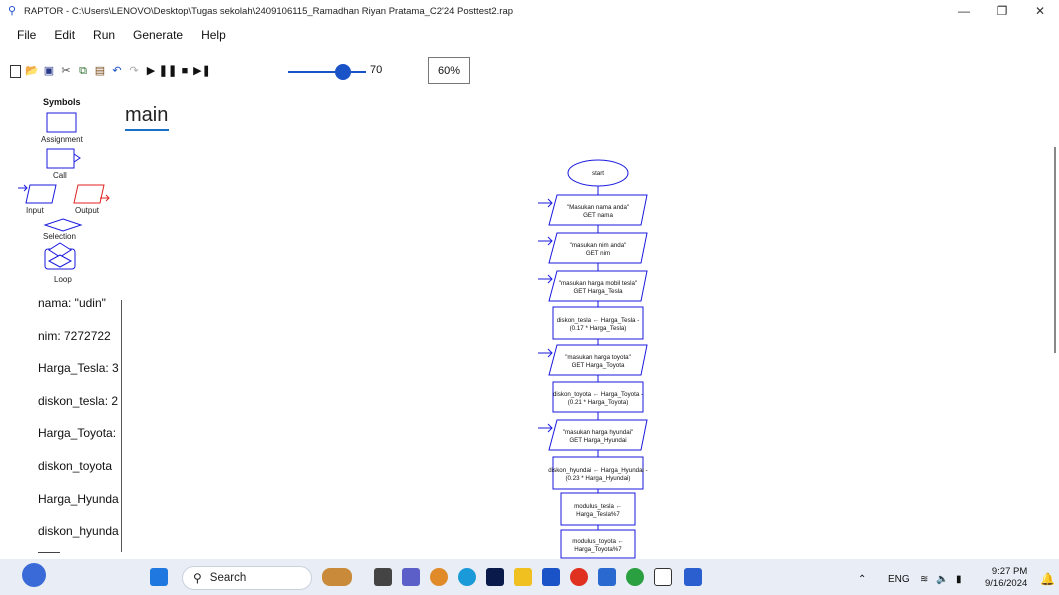  Describe the element at coordinates (12, 11) in the screenshot. I see `raptor-app-icon: ⚲` at that location.